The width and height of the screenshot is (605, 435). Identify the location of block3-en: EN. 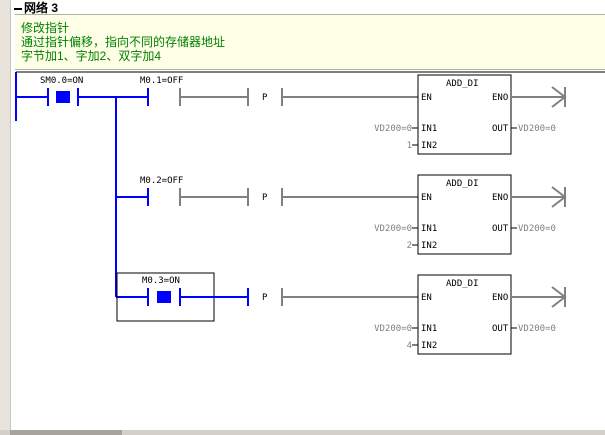
(426, 298).